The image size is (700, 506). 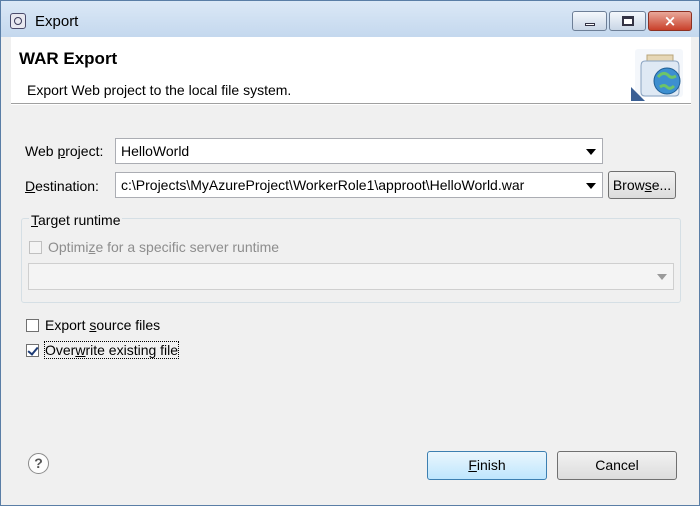 I want to click on overwrite-label: Overwrite existing file, so click(x=111, y=350).